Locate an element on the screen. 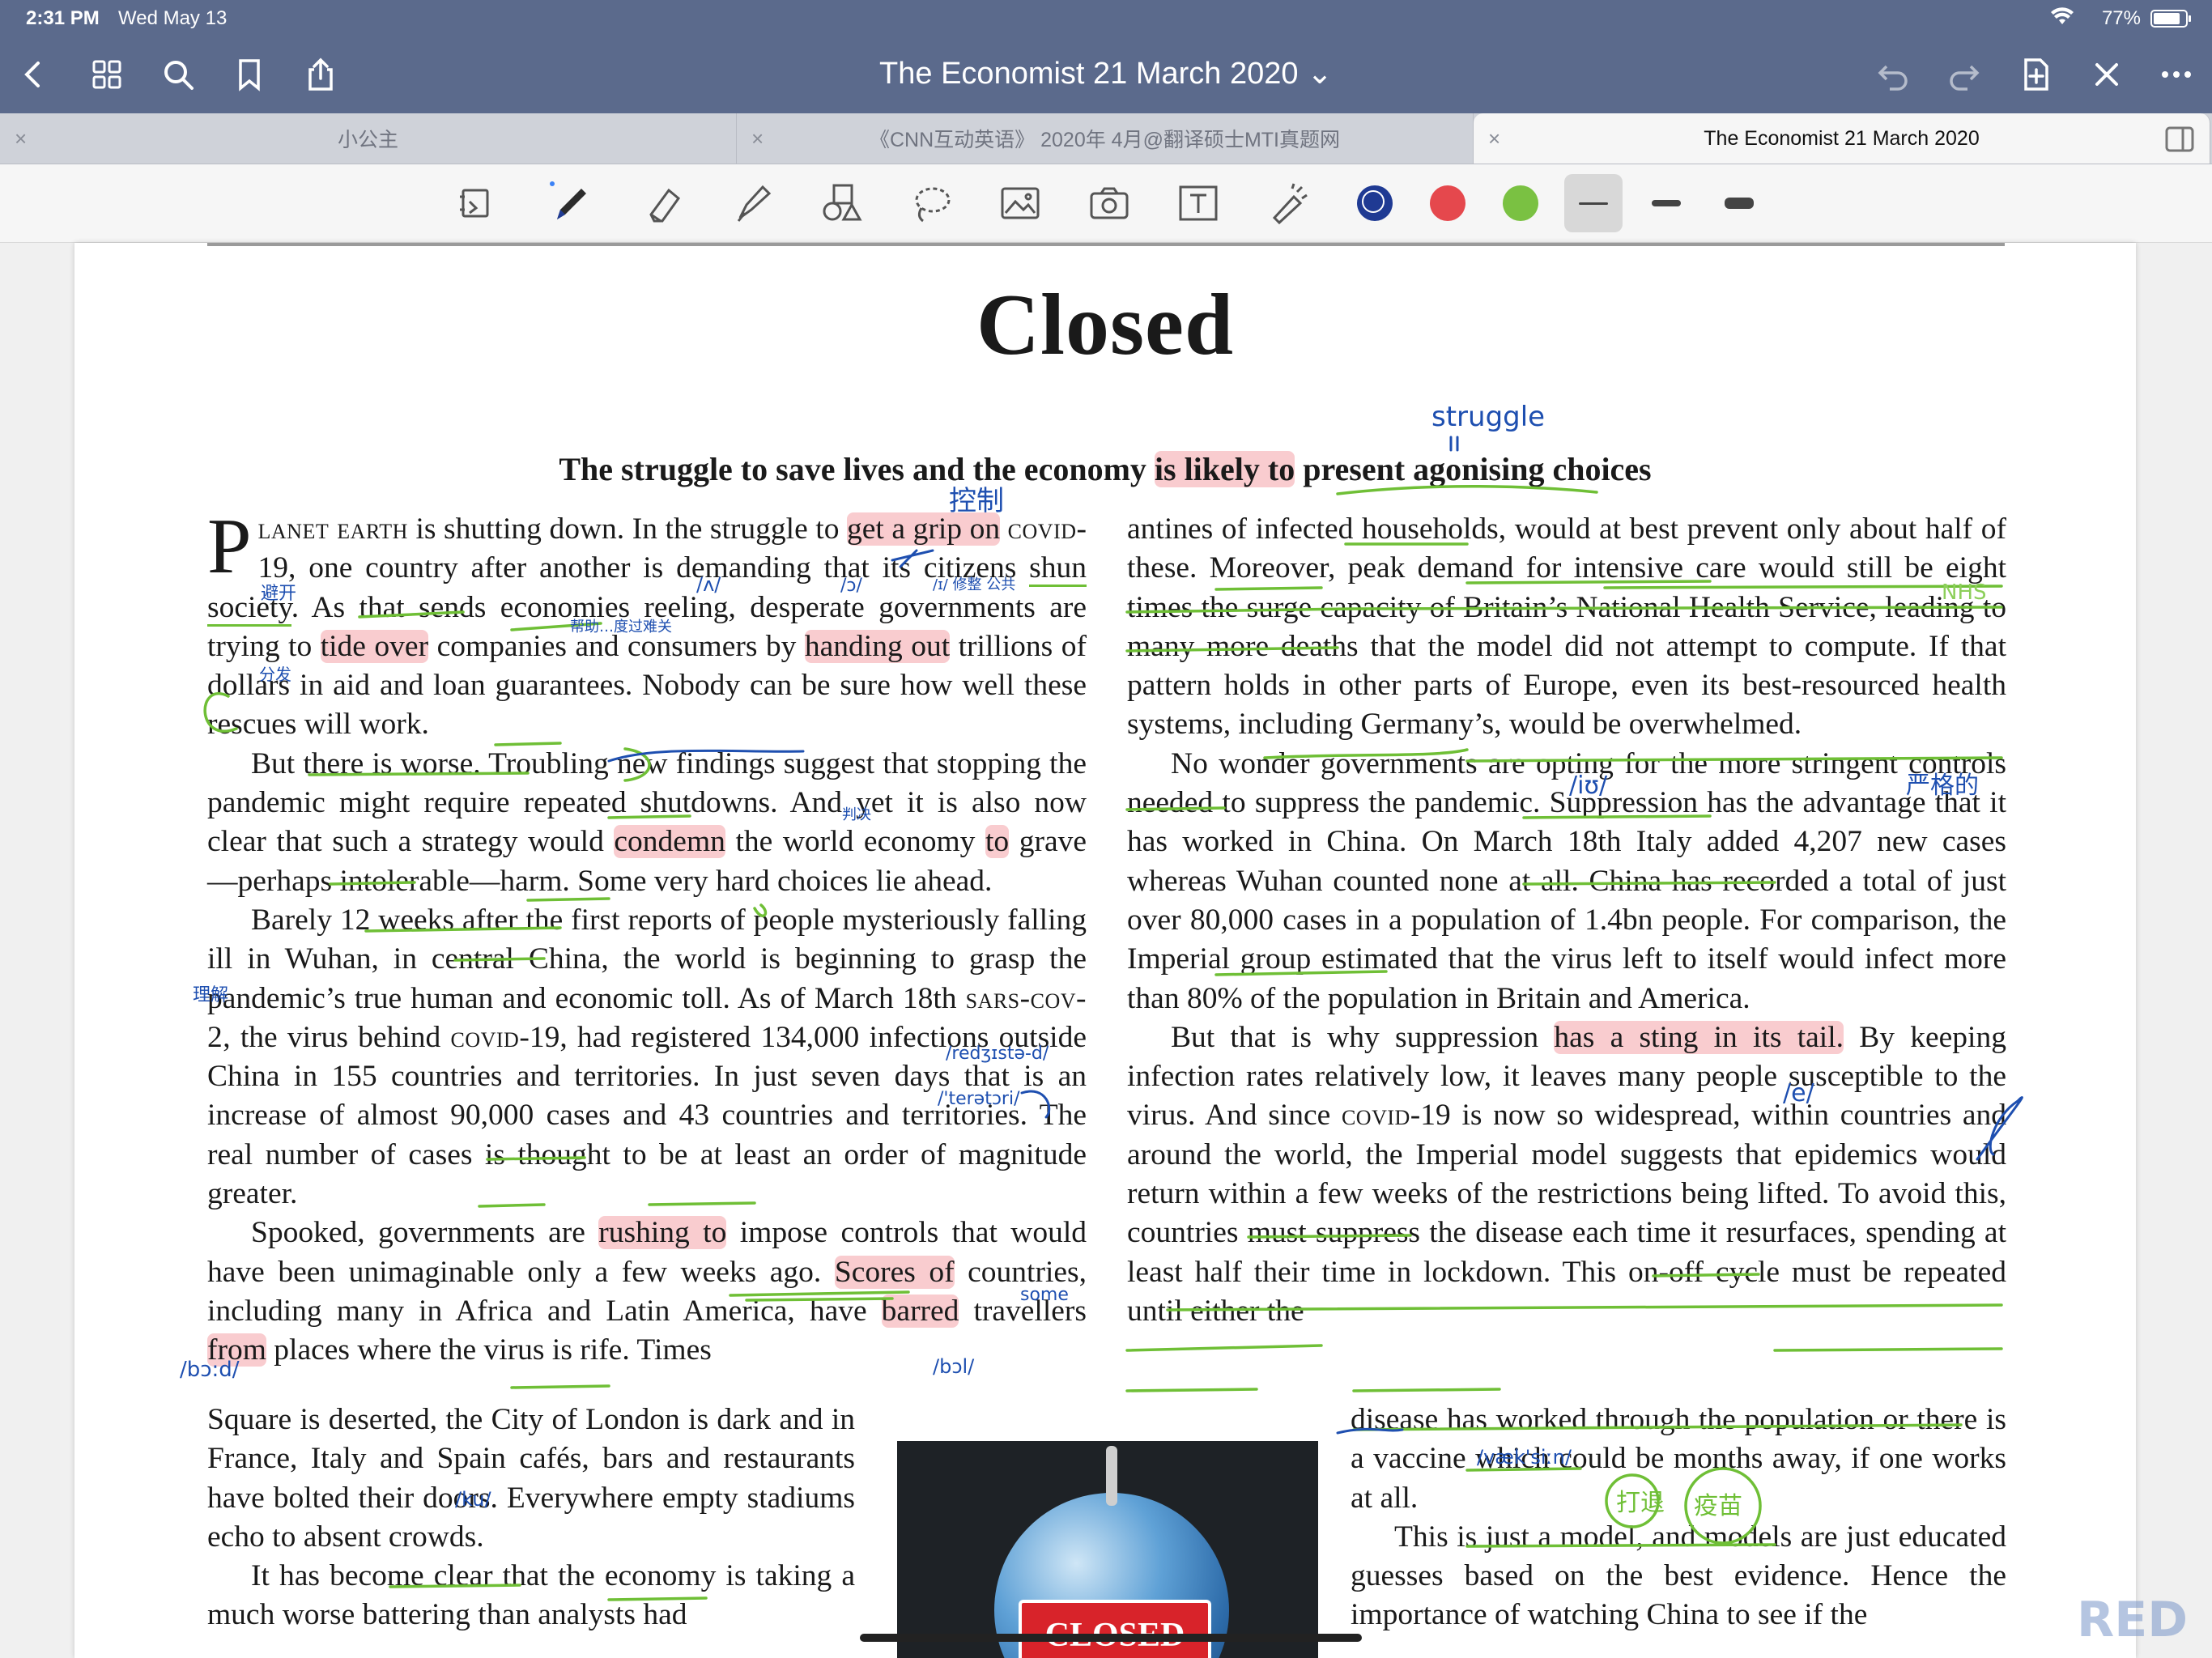  highlight: rushing to is located at coordinates (662, 1233).